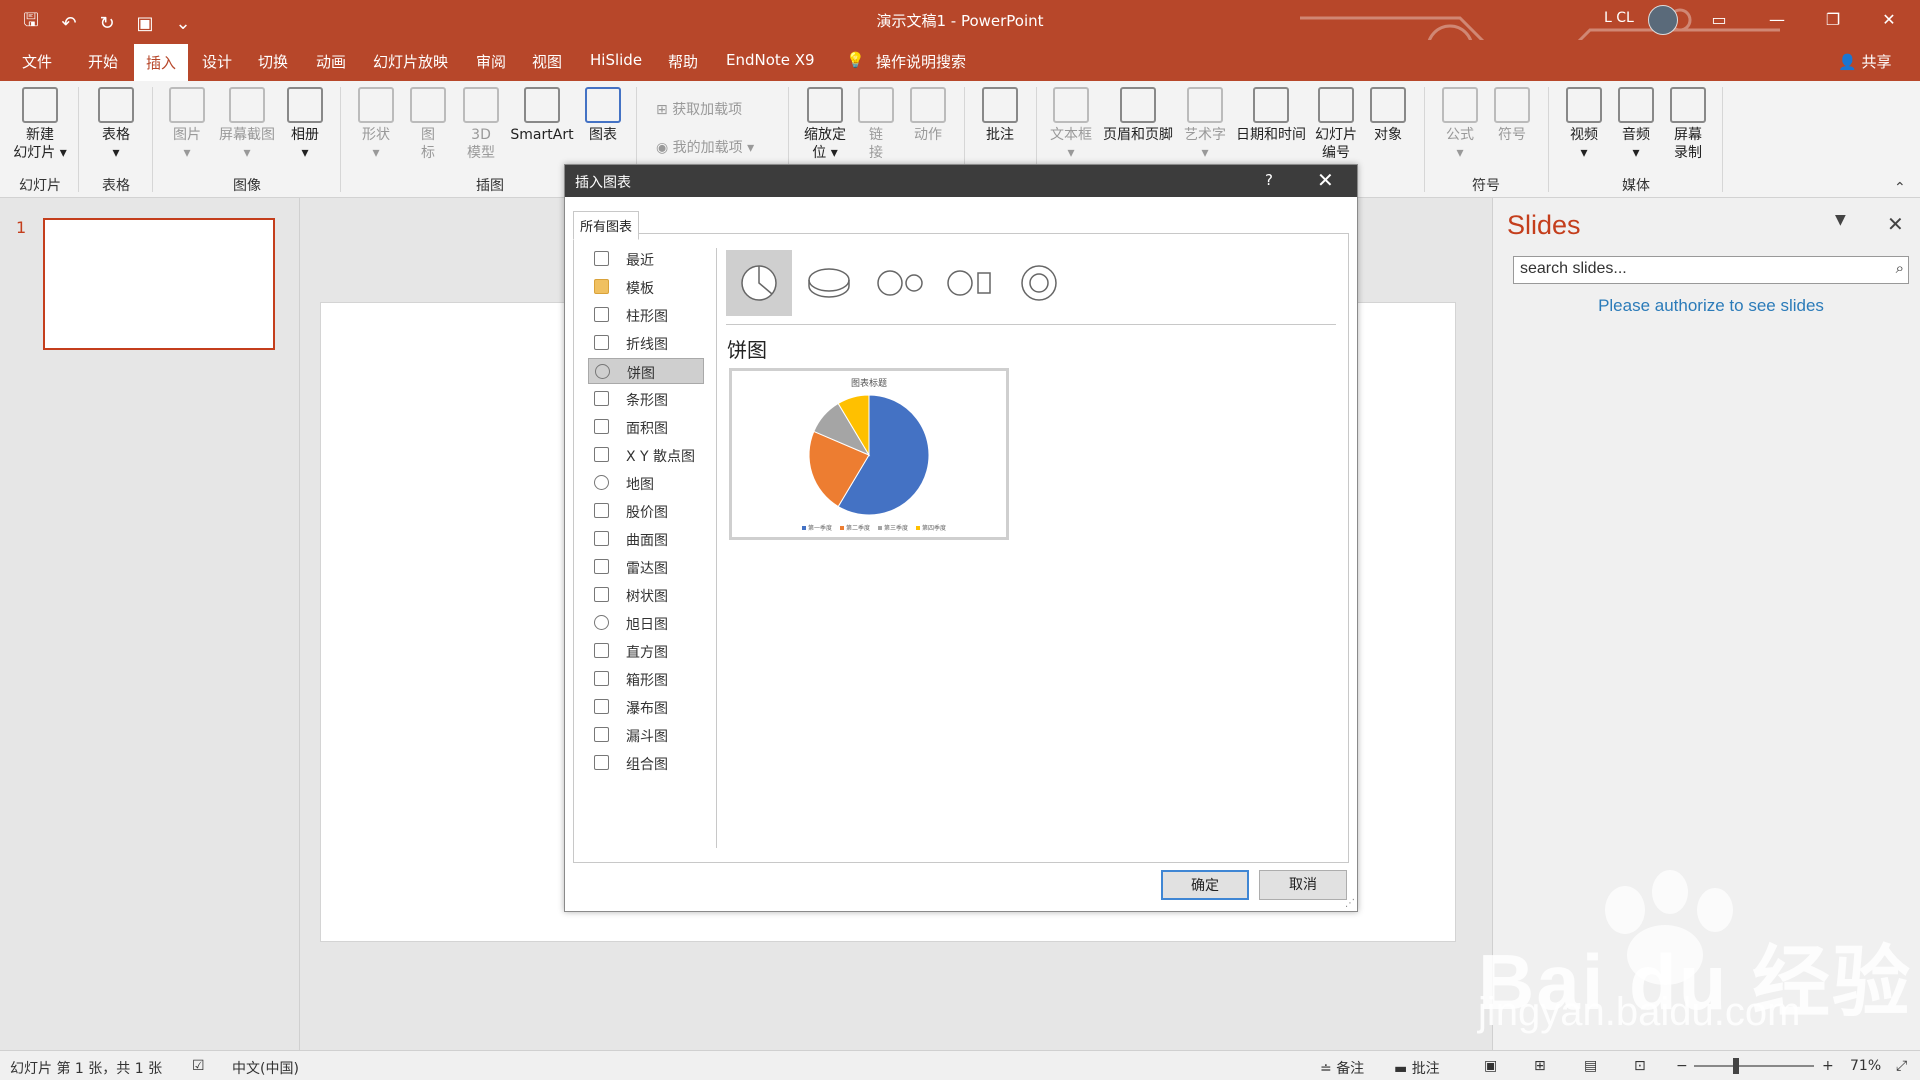  What do you see at coordinates (770, 60) in the screenshot?
I see `tab-endnote: EndNote X9` at bounding box center [770, 60].